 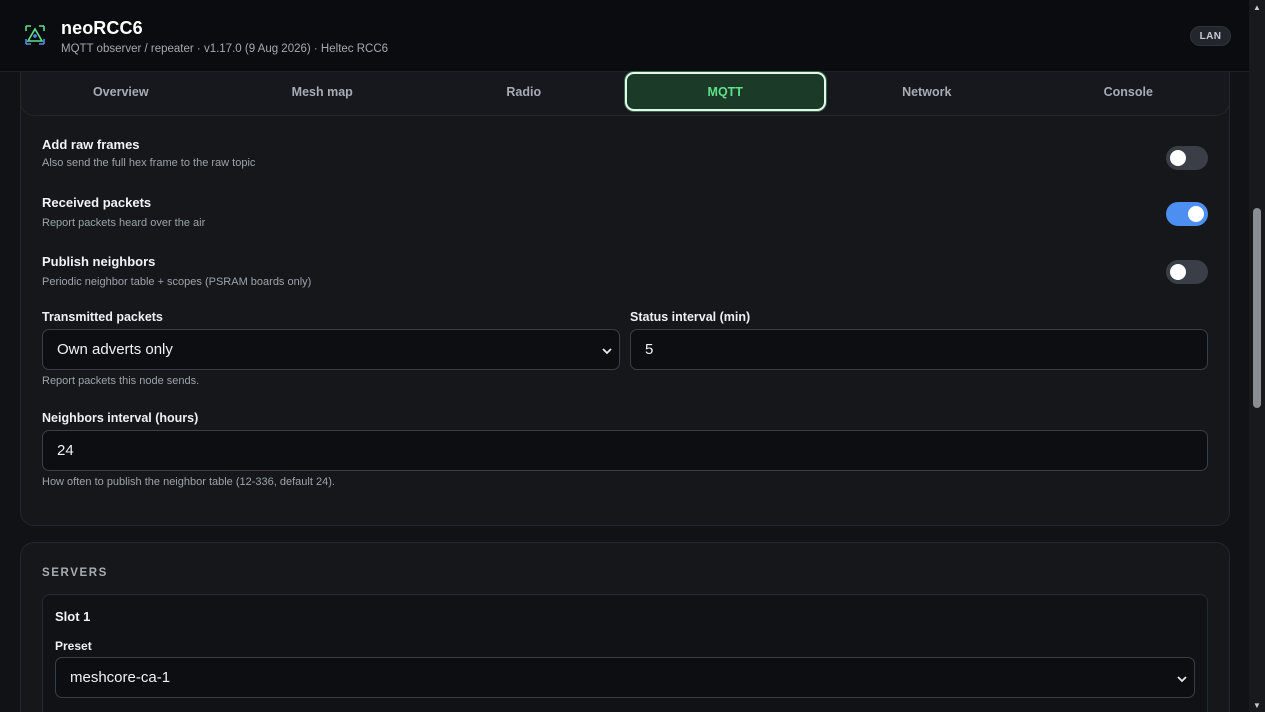 I want to click on neighbors-interval-input: 24, so click(x=625, y=450).